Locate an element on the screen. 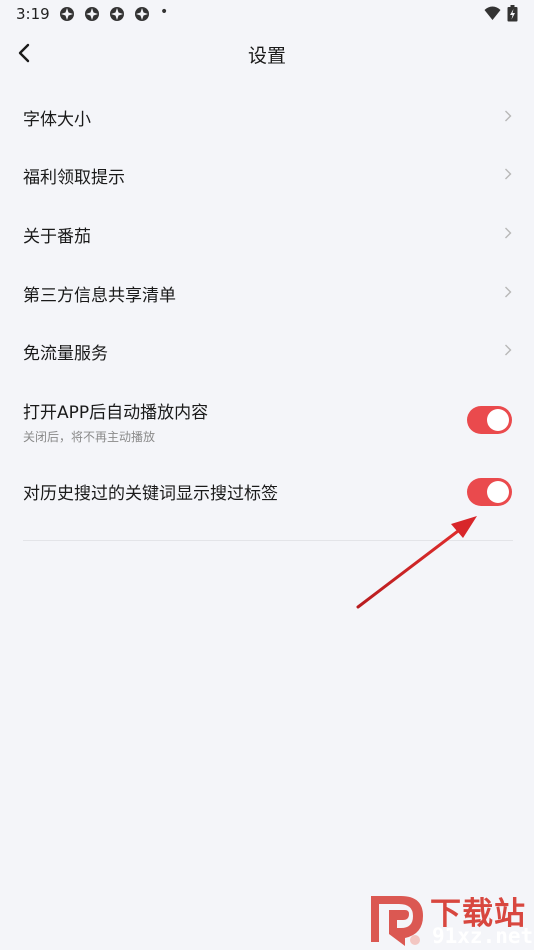 This screenshot has height=950, width=534. row-label: 字体大小 is located at coordinates (57, 120).